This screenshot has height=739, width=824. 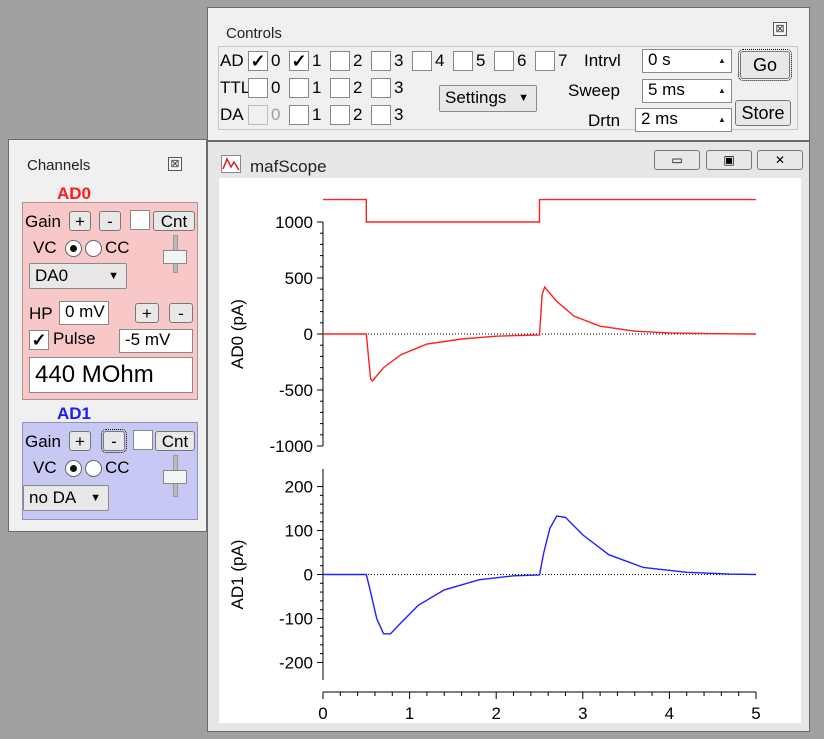 What do you see at coordinates (687, 91) in the screenshot?
I see `sweep-field: 5 ms ▲▼` at bounding box center [687, 91].